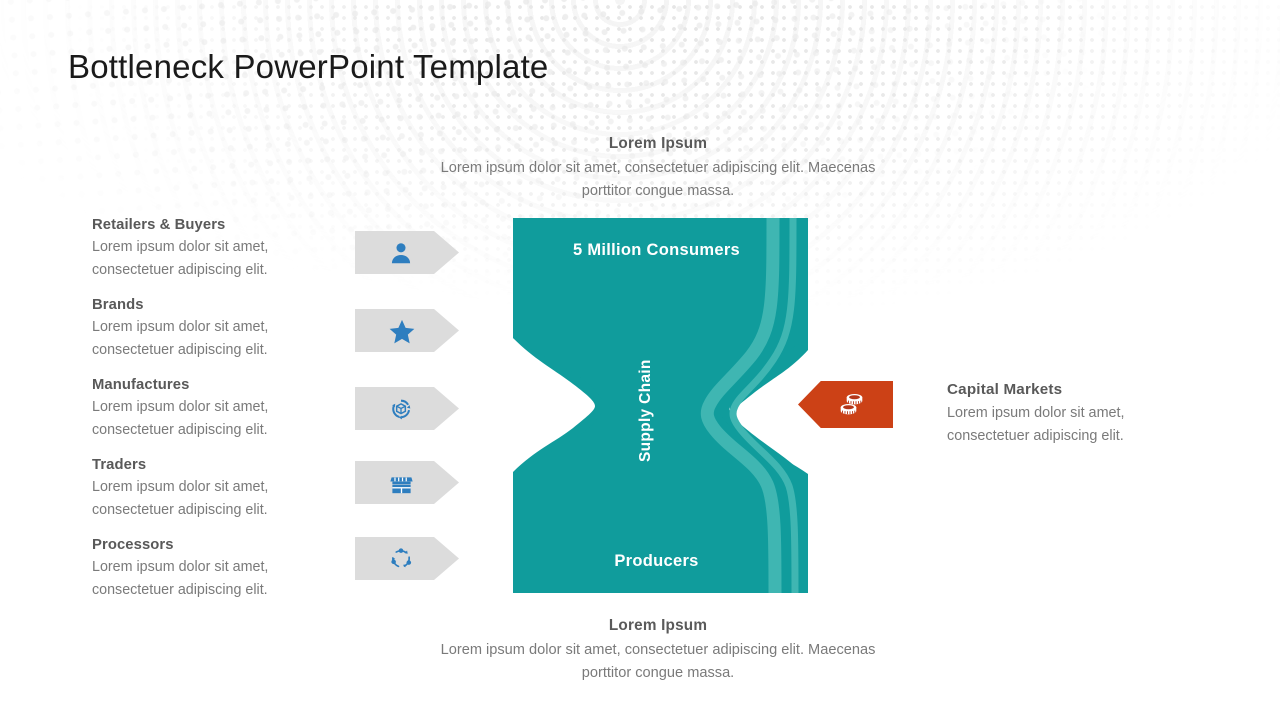  What do you see at coordinates (401, 409) in the screenshot?
I see `box-cycle-icon` at bounding box center [401, 409].